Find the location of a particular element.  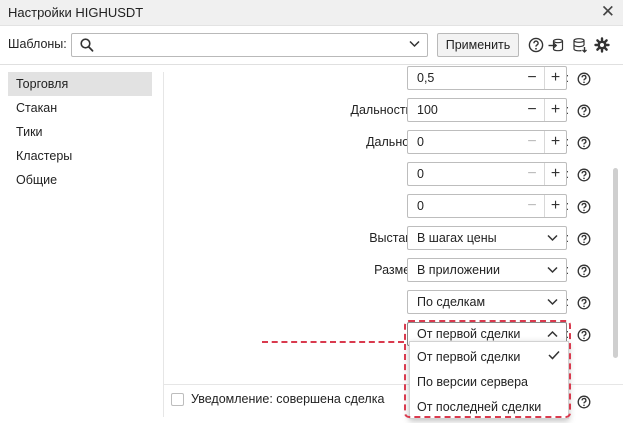

take-profit-stepper: 0 − + is located at coordinates (487, 206).